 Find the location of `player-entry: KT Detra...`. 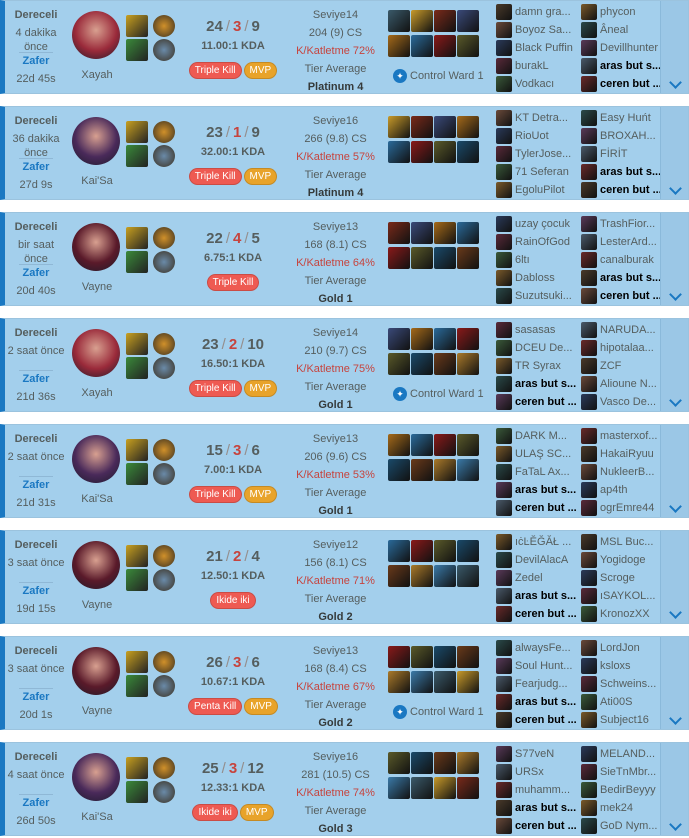

player-entry: KT Detra... is located at coordinates (537, 118).